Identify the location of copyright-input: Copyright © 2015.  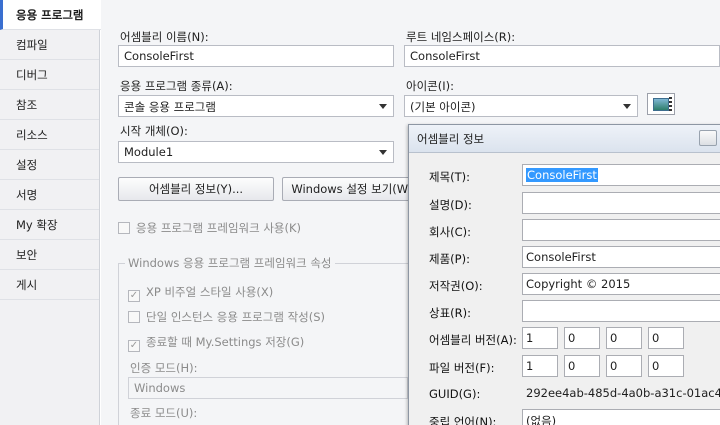
(621, 284).